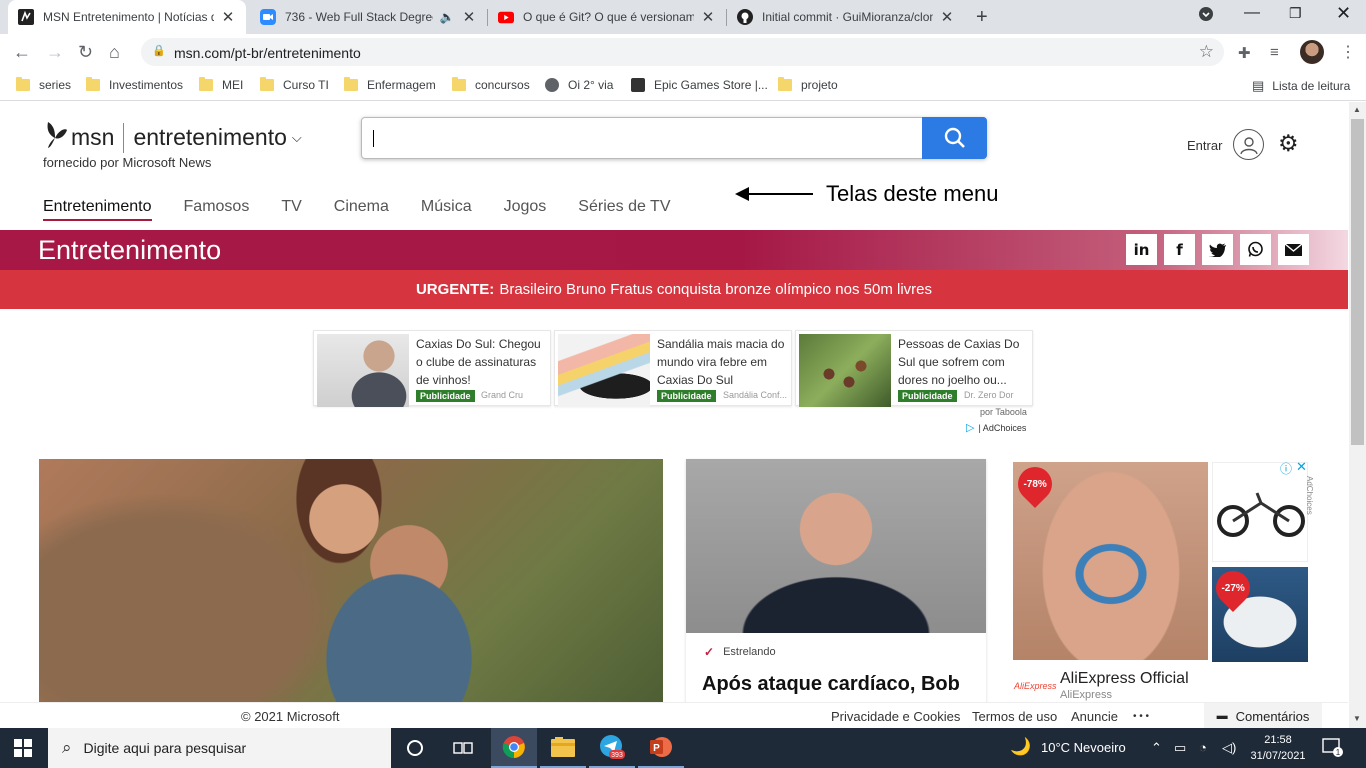  I want to click on page-scrollbar: ▲ ▼, so click(1357, 415).